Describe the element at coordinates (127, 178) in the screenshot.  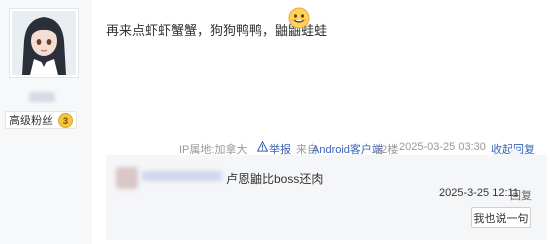
I see `reply-avatar-redacted` at that location.